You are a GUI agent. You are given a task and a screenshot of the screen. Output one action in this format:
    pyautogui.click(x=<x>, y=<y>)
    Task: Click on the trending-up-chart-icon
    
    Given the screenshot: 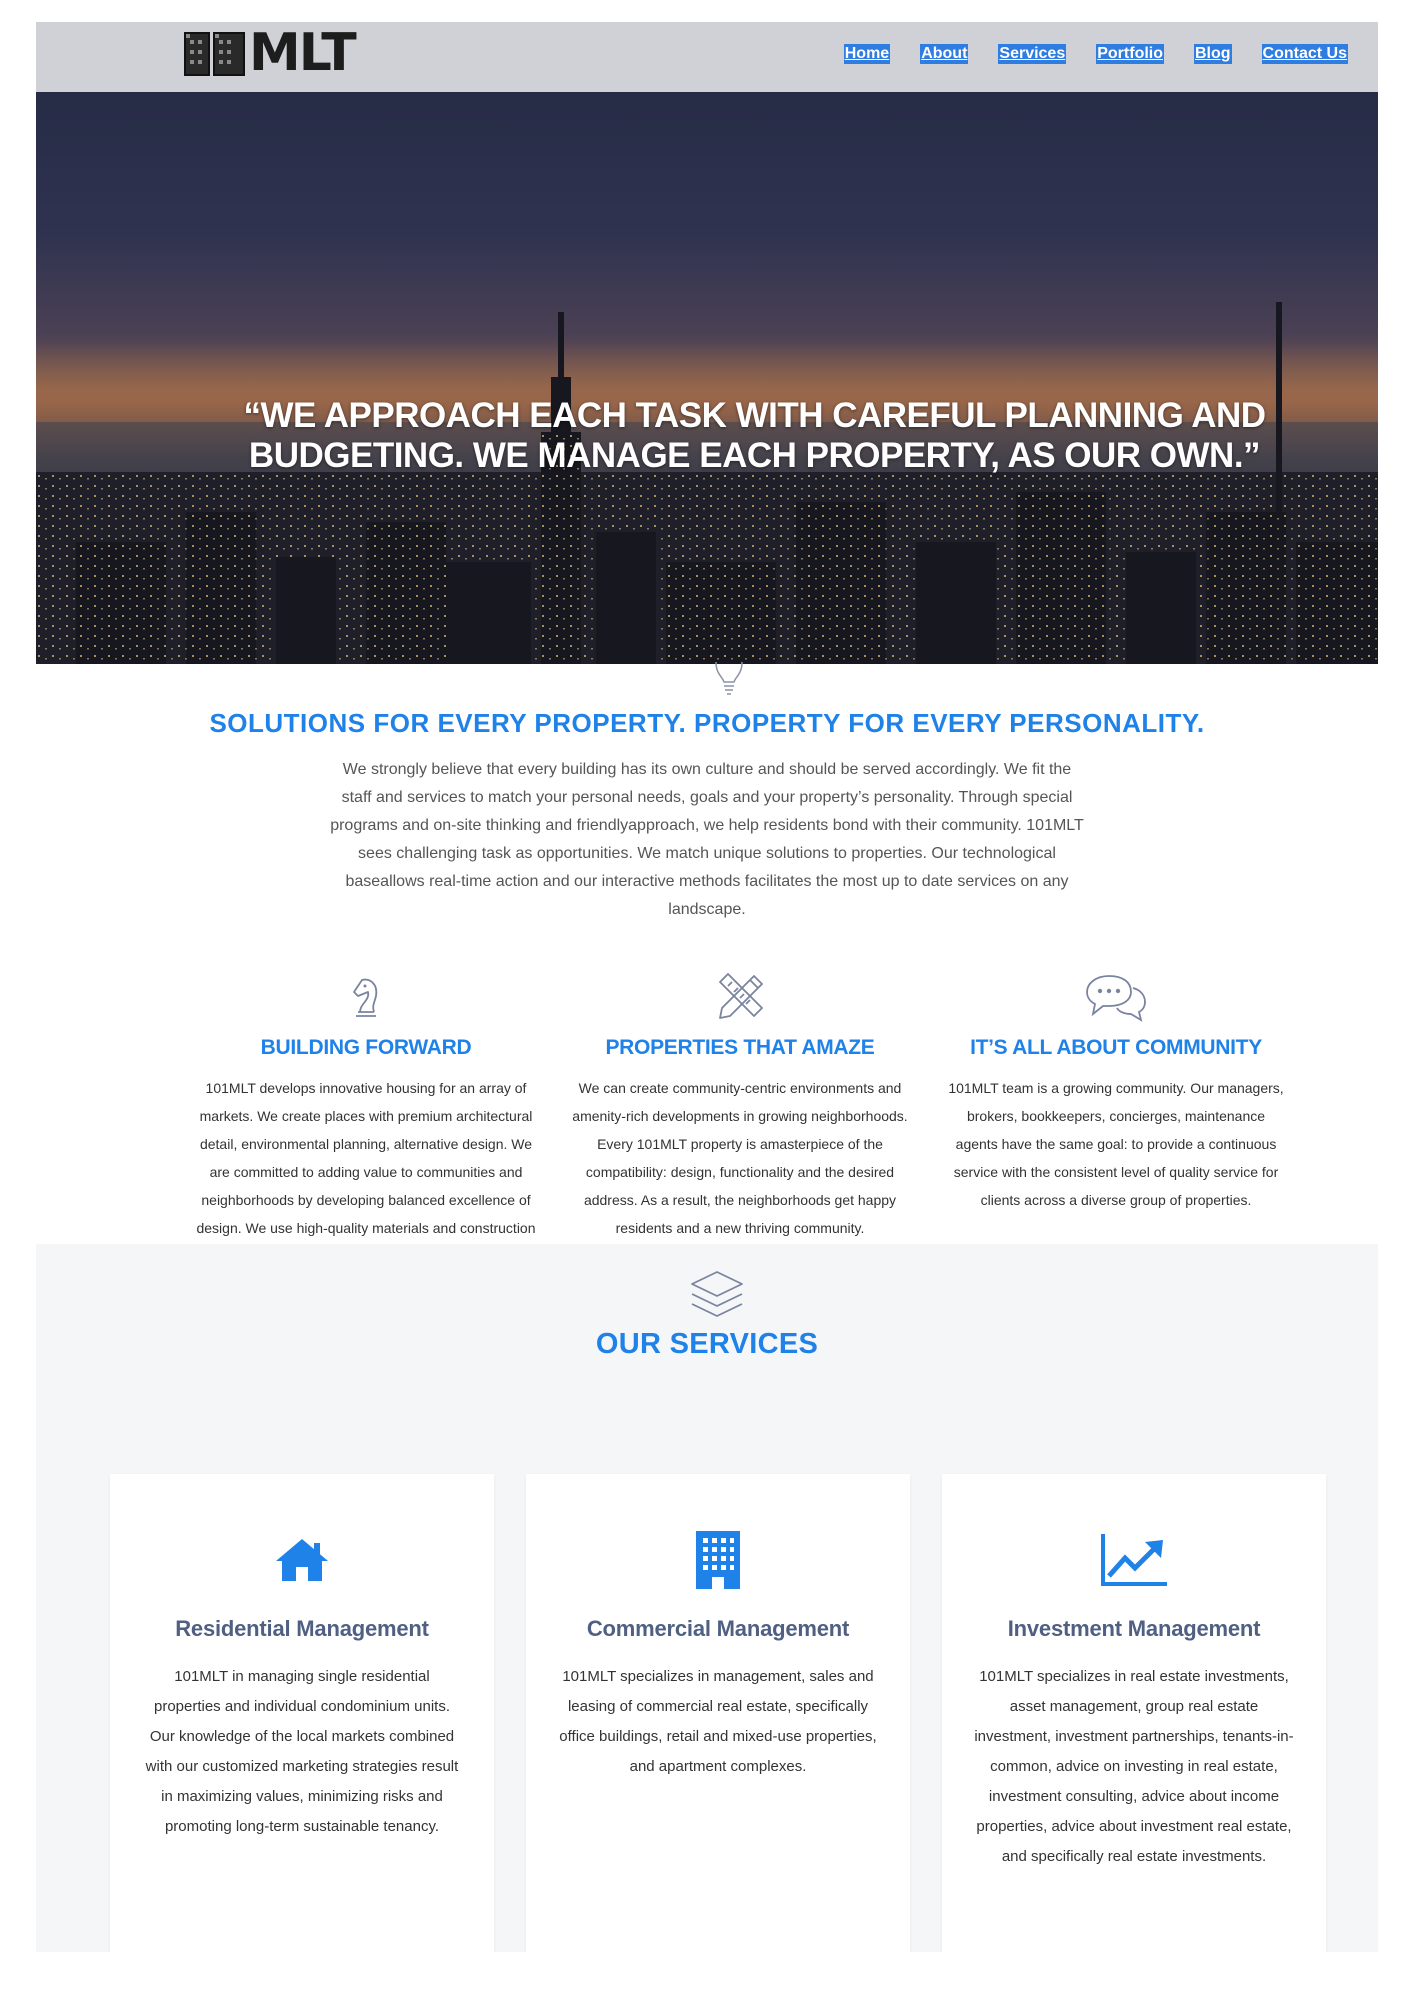 What is the action you would take?
    pyautogui.click(x=1134, y=1560)
    